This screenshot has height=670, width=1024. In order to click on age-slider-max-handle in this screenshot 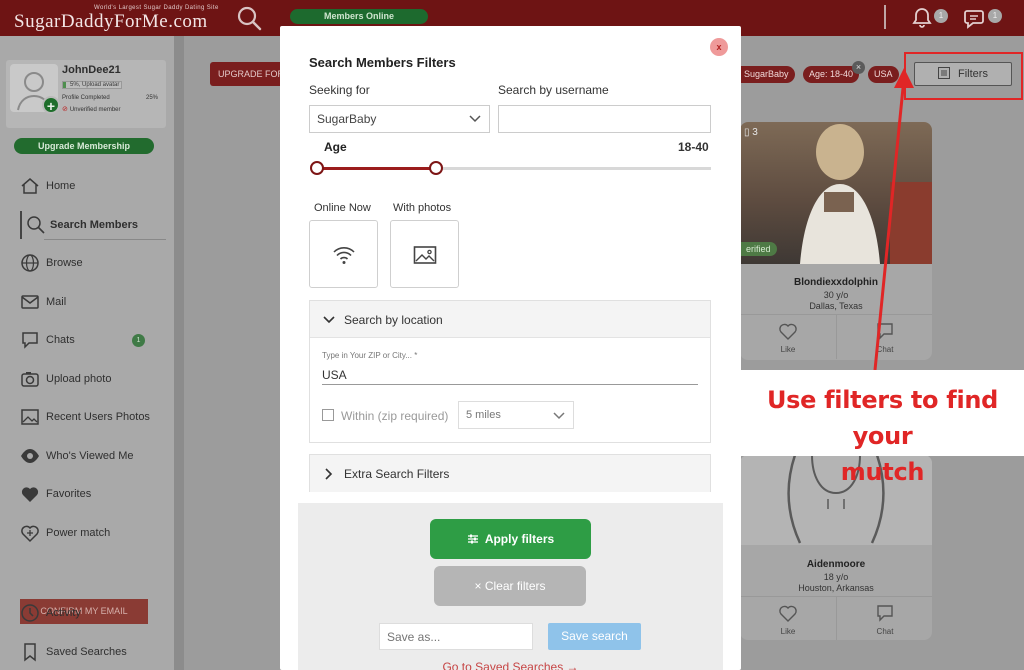, I will do `click(436, 168)`.